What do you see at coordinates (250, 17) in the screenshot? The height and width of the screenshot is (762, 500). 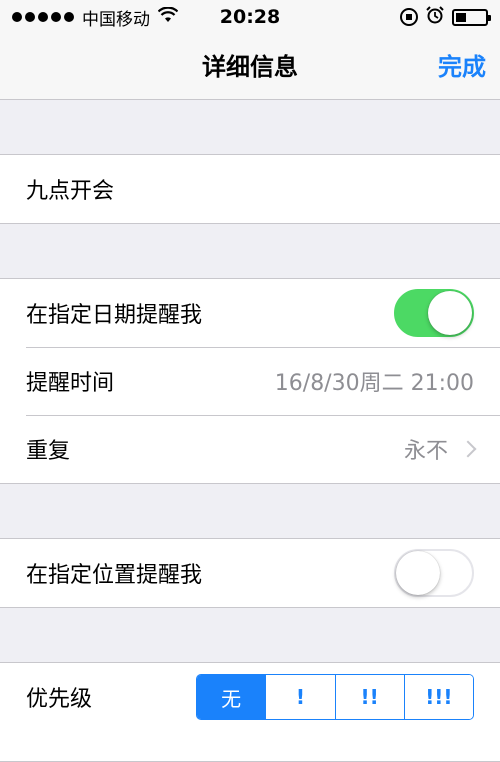 I see `status-bar: 中国移动 20:28` at bounding box center [250, 17].